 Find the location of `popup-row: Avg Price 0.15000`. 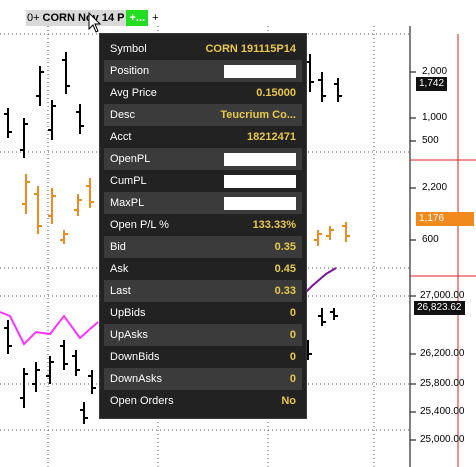

popup-row: Avg Price 0.15000 is located at coordinates (203, 93).